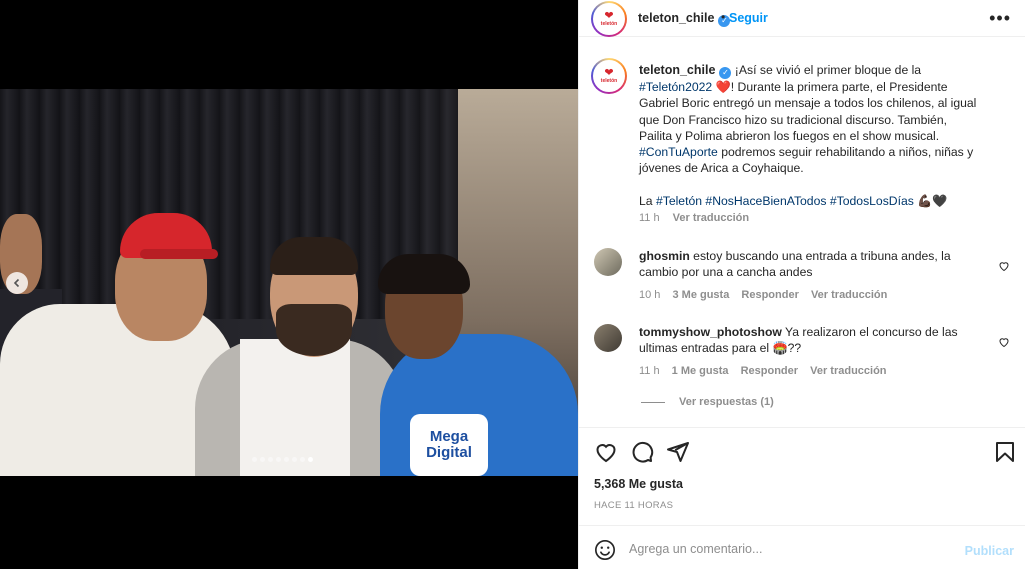 Image resolution: width=1025 pixels, height=569 pixels. I want to click on shirt-logo-line2: Digital, so click(449, 452).